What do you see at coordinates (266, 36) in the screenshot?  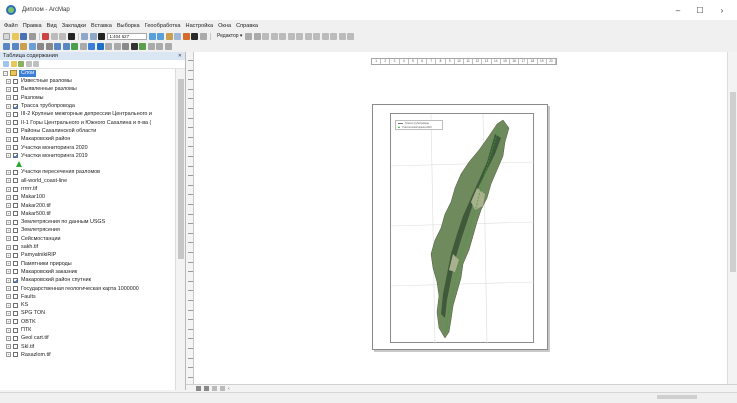 I see `straight-segment-icon` at bounding box center [266, 36].